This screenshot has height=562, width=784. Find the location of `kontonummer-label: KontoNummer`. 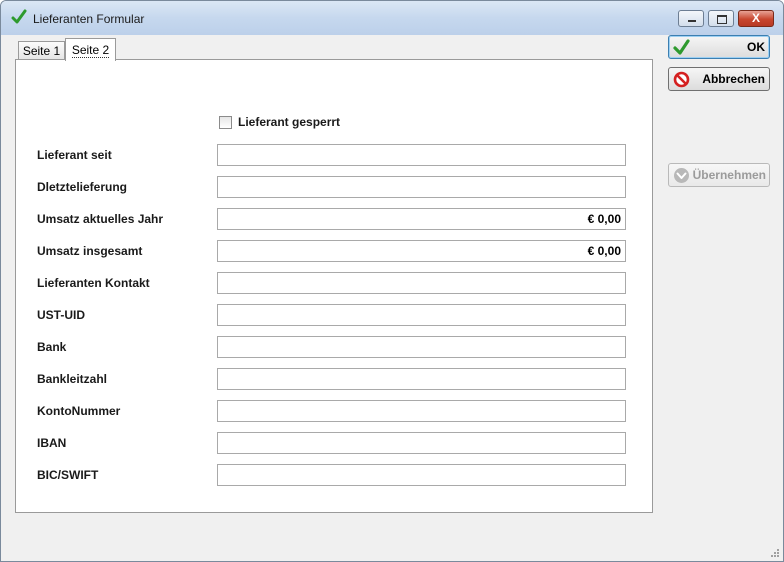

kontonummer-label: KontoNummer is located at coordinates (79, 411).